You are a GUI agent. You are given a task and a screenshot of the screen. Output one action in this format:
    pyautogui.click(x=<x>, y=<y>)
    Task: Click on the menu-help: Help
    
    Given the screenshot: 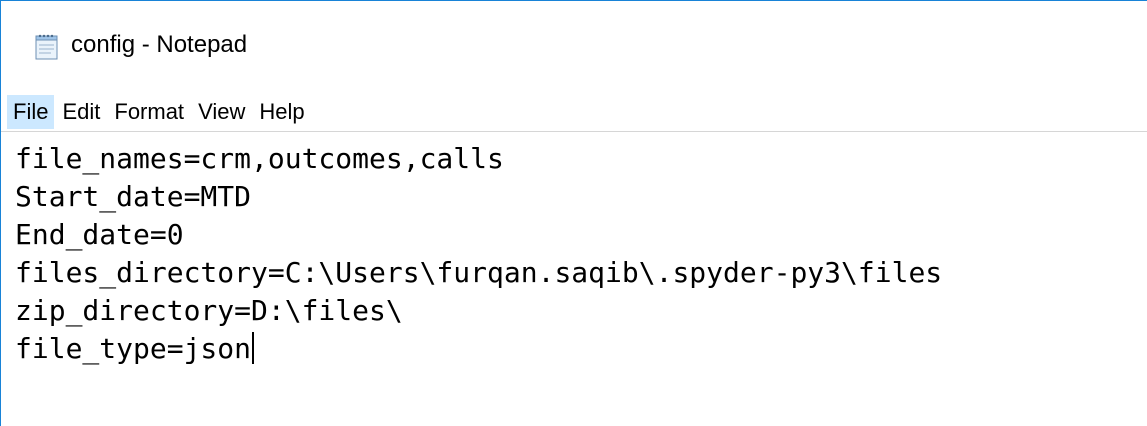 What is the action you would take?
    pyautogui.click(x=281, y=112)
    